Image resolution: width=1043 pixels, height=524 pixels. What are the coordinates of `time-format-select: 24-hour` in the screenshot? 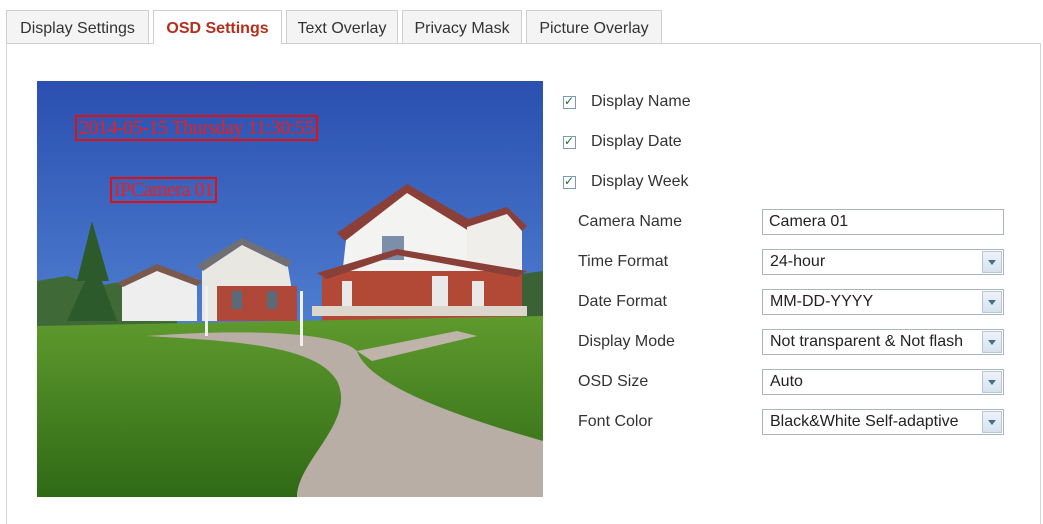 It's located at (883, 262).